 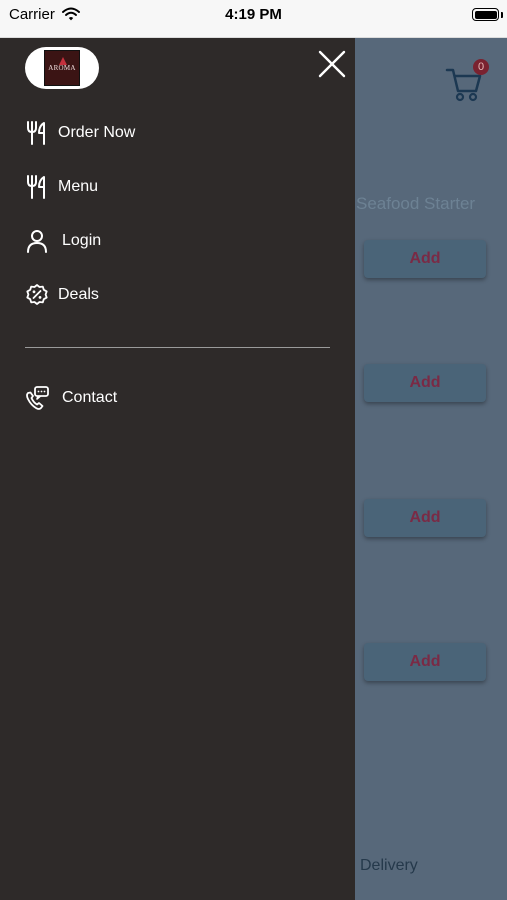 What do you see at coordinates (485, 14) in the screenshot?
I see `battery-icon` at bounding box center [485, 14].